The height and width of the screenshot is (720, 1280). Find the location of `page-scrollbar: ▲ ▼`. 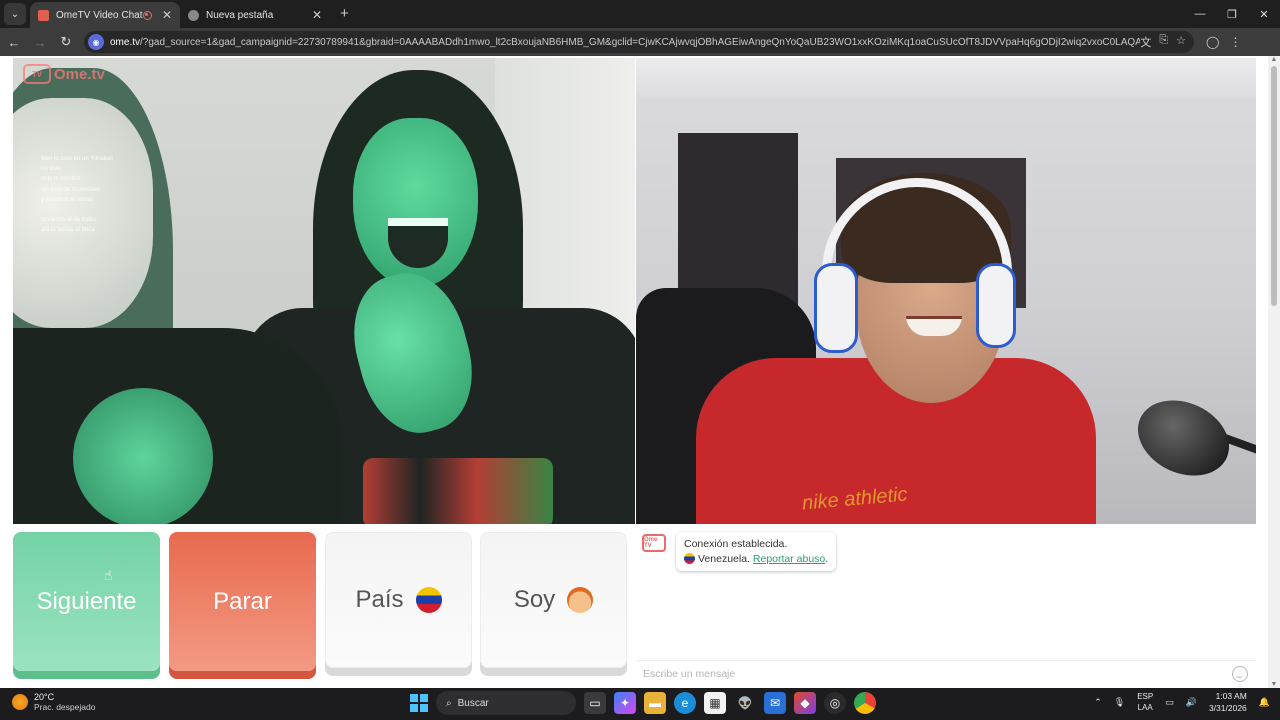

page-scrollbar: ▲ ▼ is located at coordinates (1274, 372).